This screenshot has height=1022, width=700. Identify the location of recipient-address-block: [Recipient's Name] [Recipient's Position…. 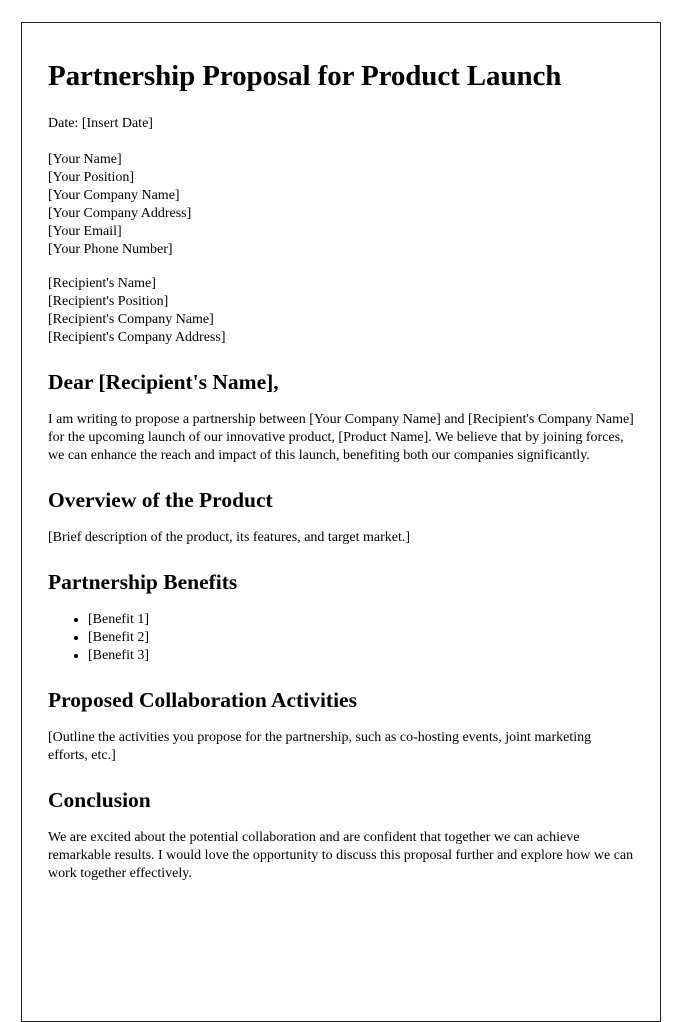
(341, 311).